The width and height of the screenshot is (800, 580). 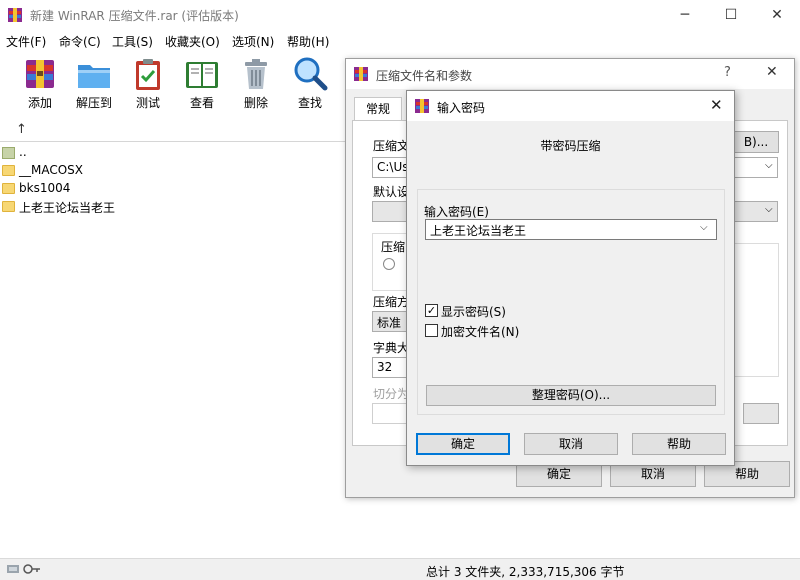 I want to click on add-button: 添加, so click(x=40, y=83).